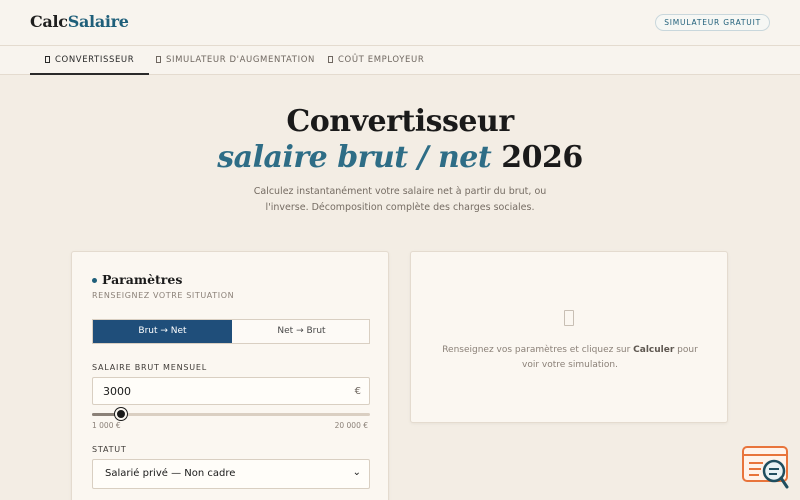 The height and width of the screenshot is (500, 800). What do you see at coordinates (150, 367) in the screenshot?
I see `salary-label: SALAIRE BRUT MENSUEL` at bounding box center [150, 367].